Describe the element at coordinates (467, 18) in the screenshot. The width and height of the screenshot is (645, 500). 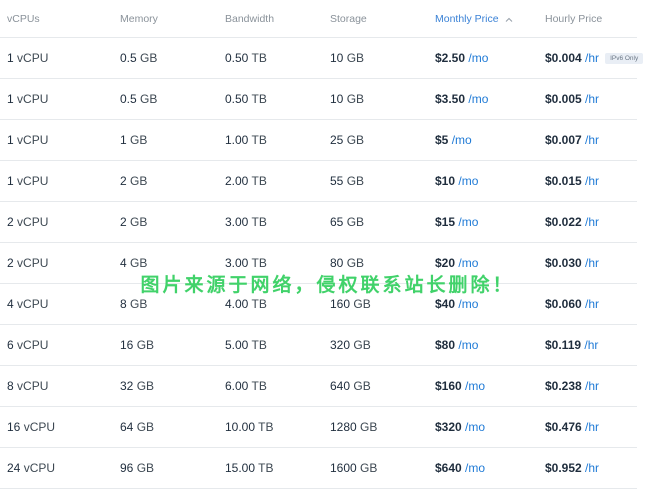
I see `header-monthly-price-label: Monthly Price` at that location.